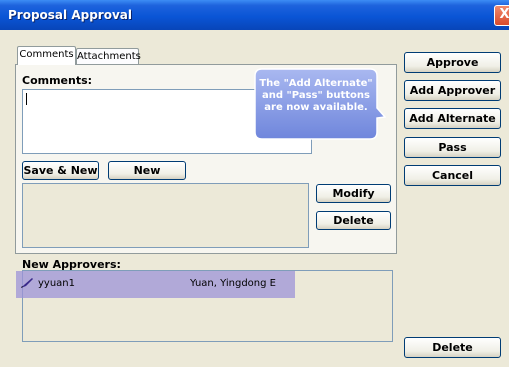 Image resolution: width=509 pixels, height=367 pixels. What do you see at coordinates (147, 170) in the screenshot?
I see `new-button: New` at bounding box center [147, 170].